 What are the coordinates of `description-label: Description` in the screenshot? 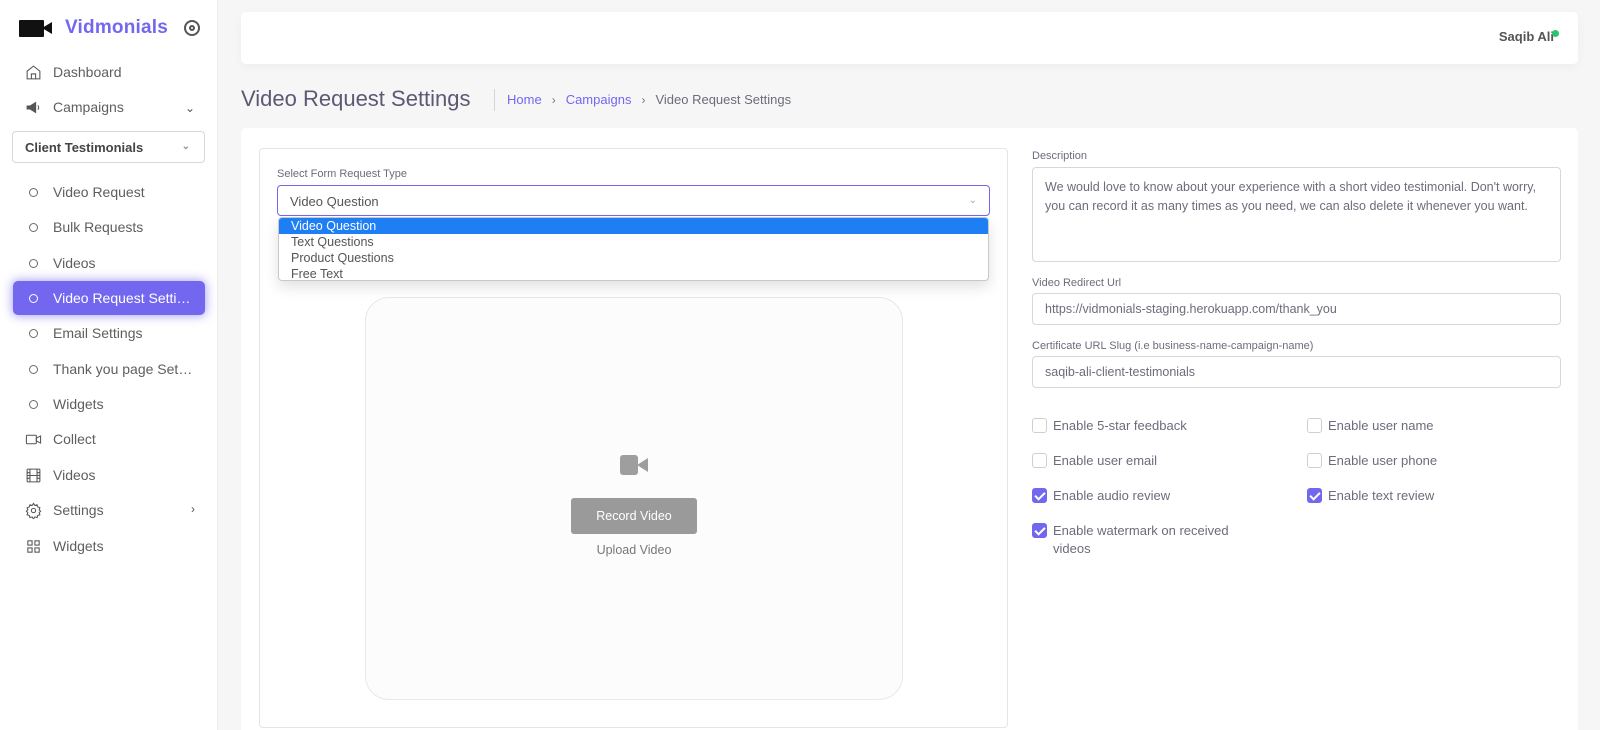 It's located at (1060, 156).